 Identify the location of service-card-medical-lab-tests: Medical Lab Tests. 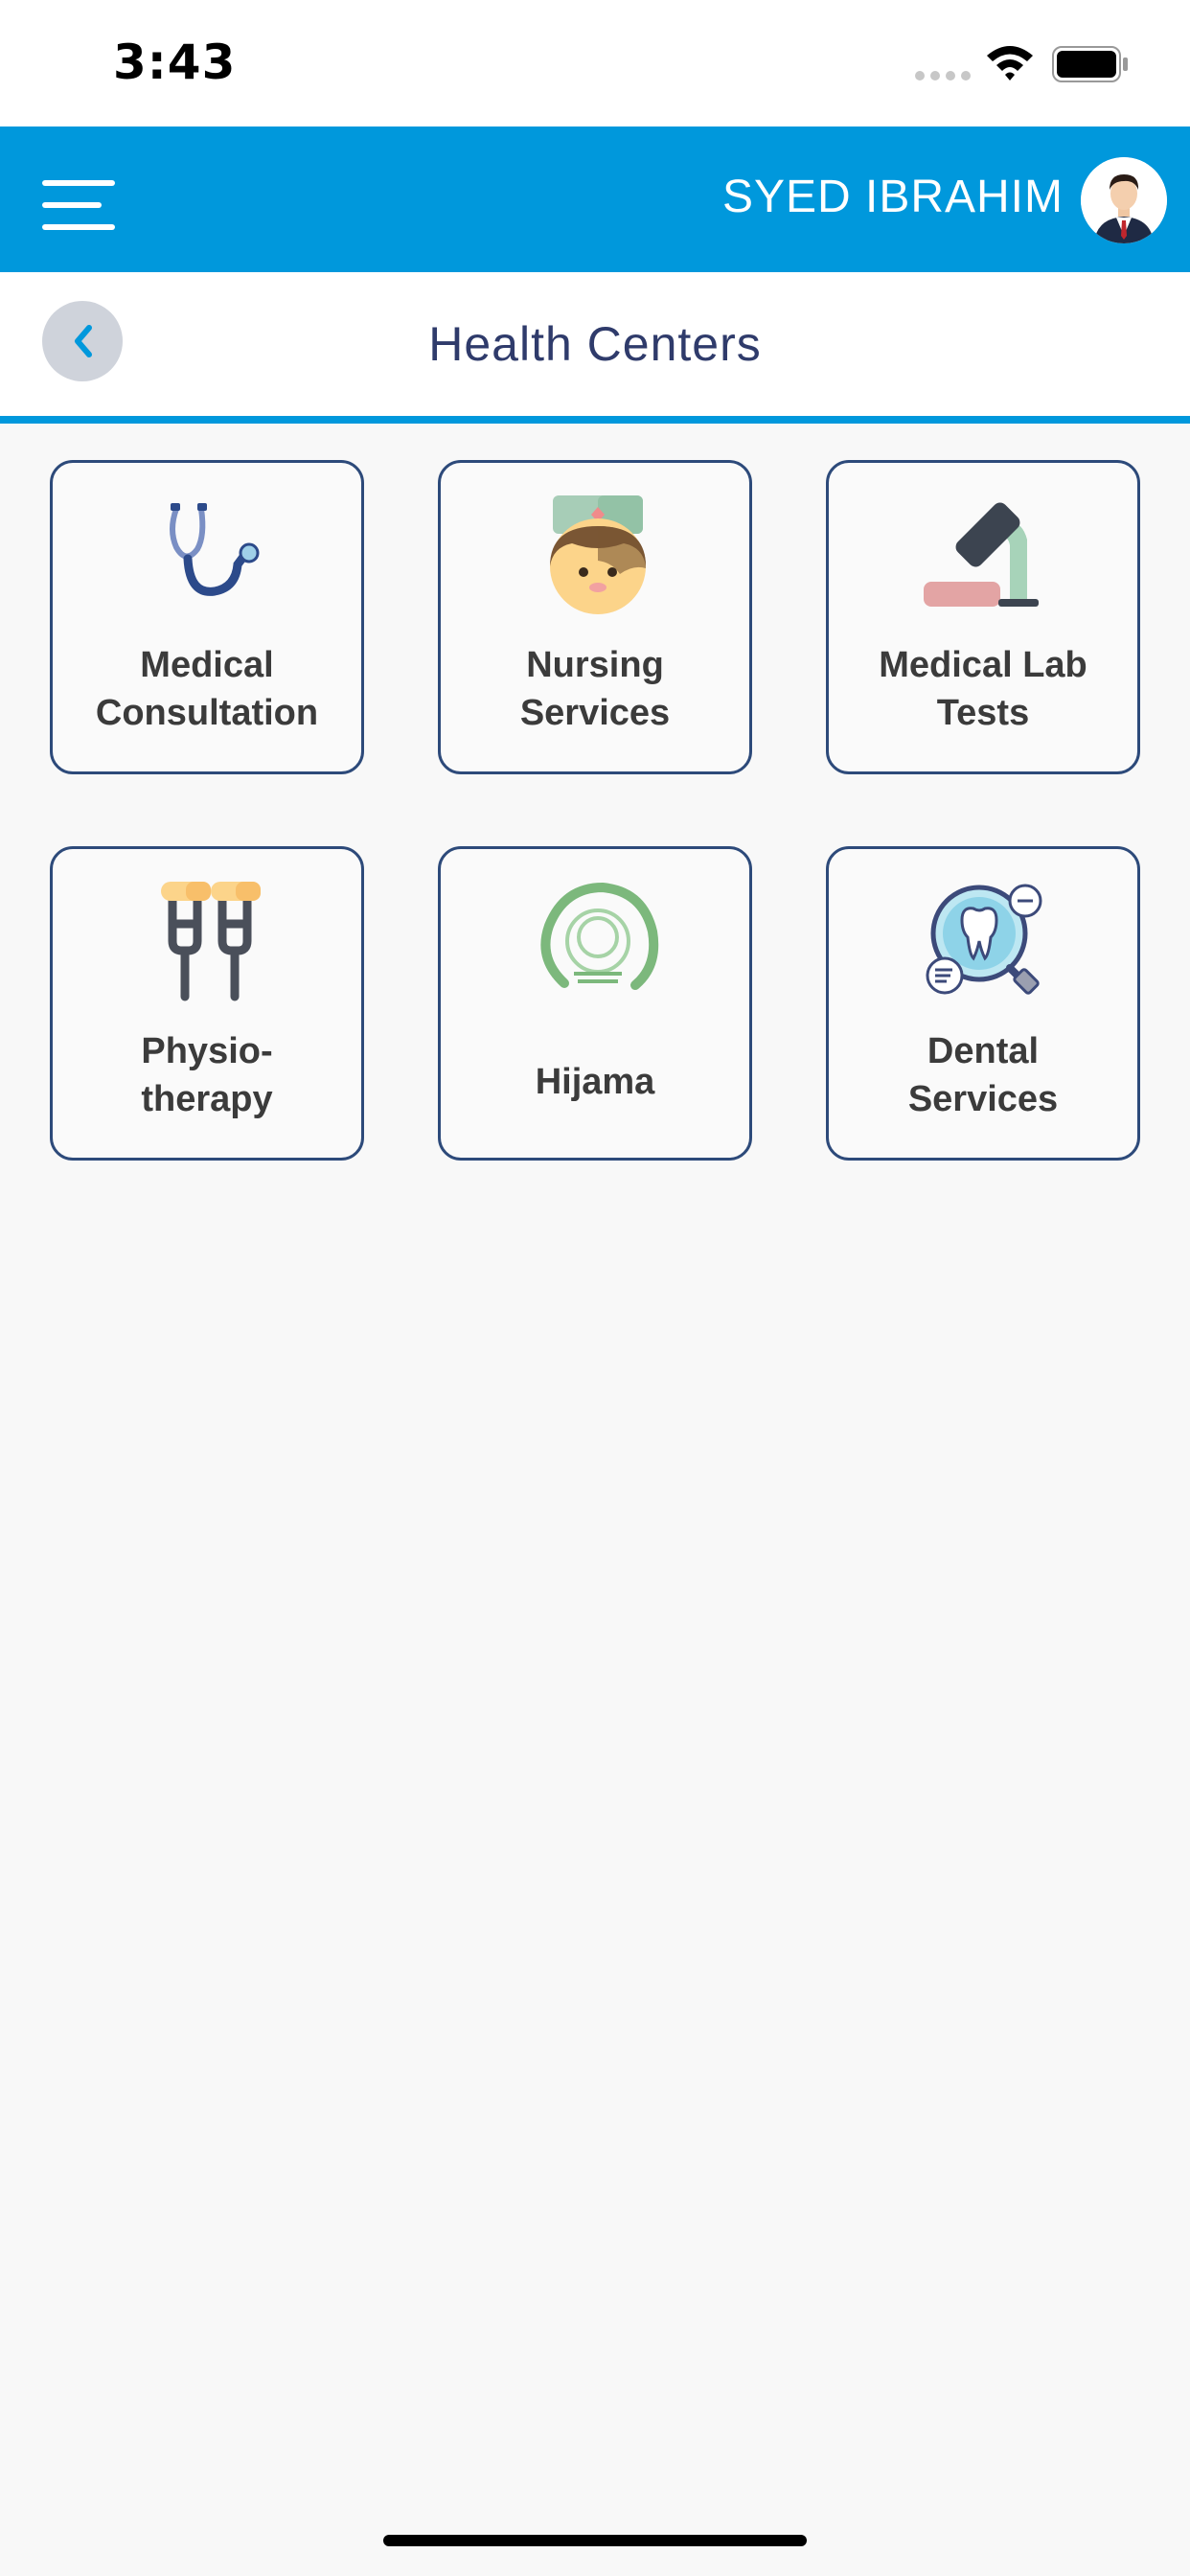
(983, 617).